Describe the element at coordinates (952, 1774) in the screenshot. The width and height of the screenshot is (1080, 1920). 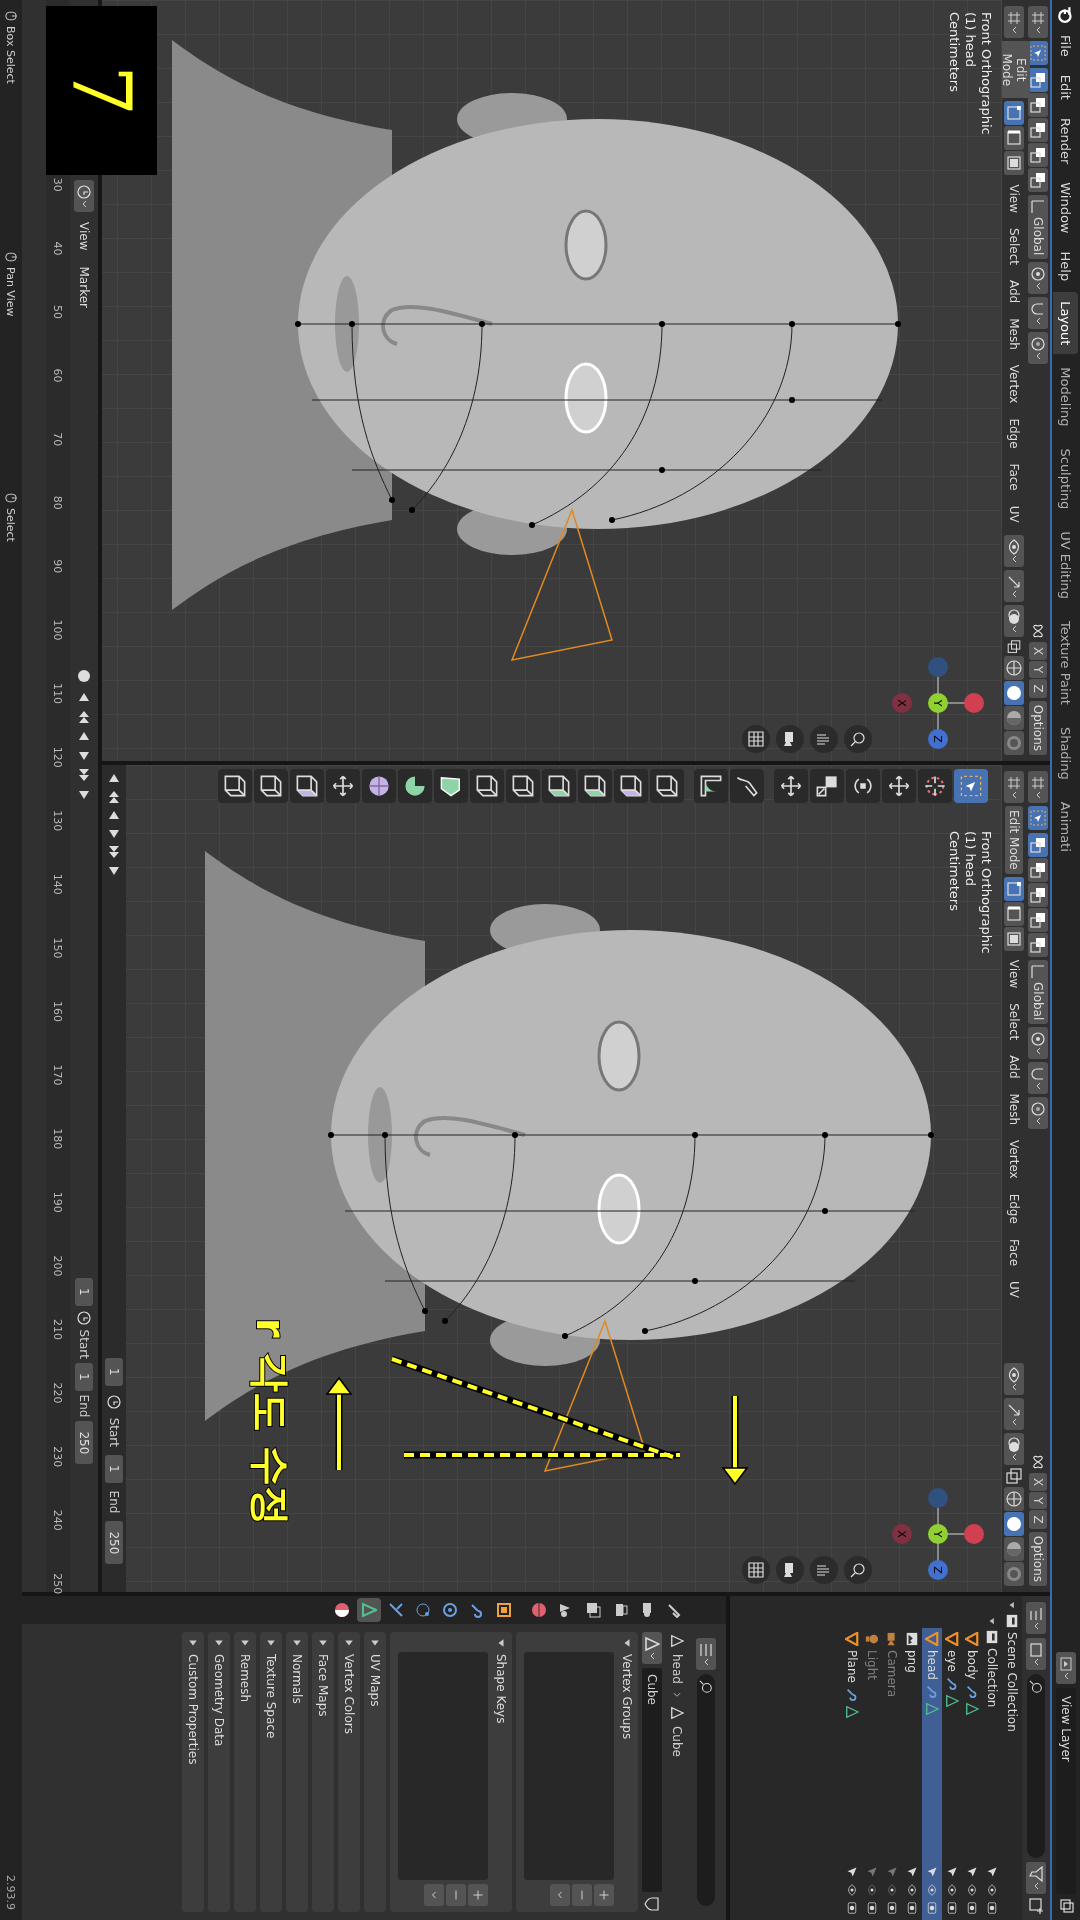
I see `outliner-row: eye` at that location.